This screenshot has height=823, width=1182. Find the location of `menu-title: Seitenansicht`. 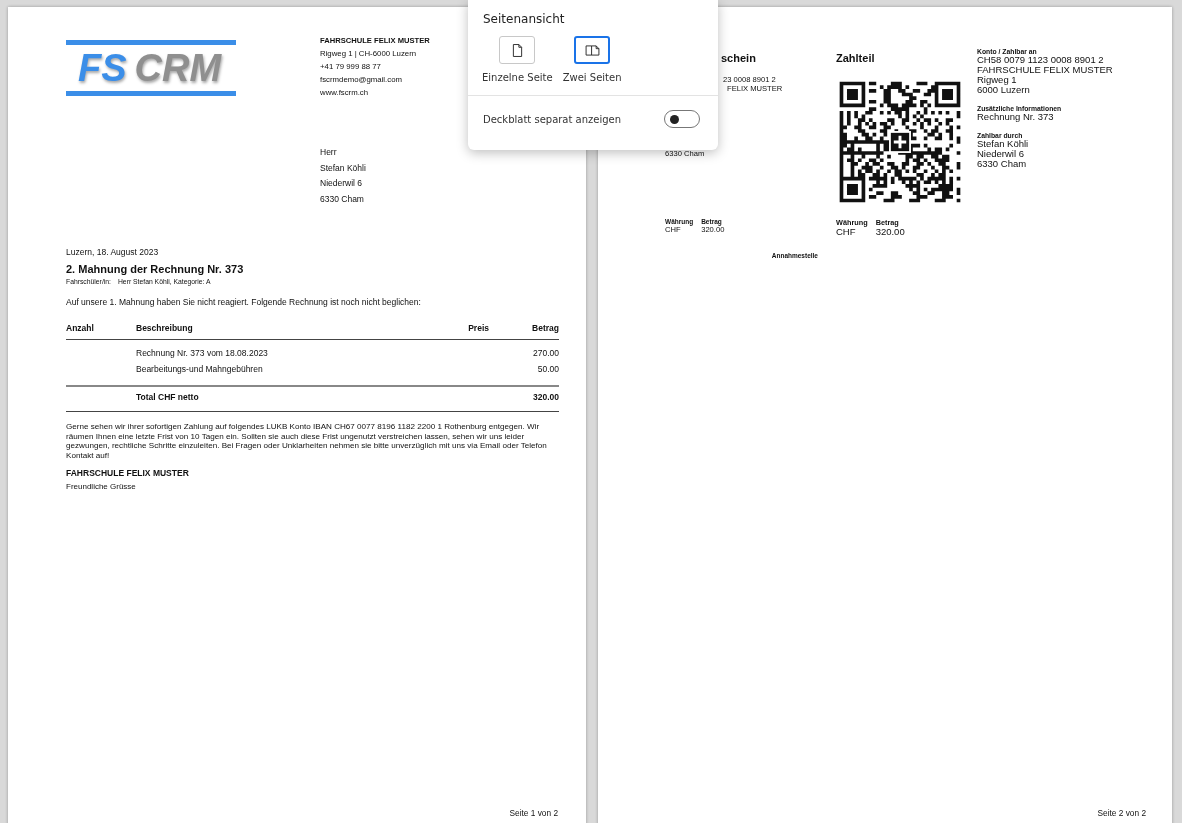

menu-title: Seitenansicht is located at coordinates (524, 18).